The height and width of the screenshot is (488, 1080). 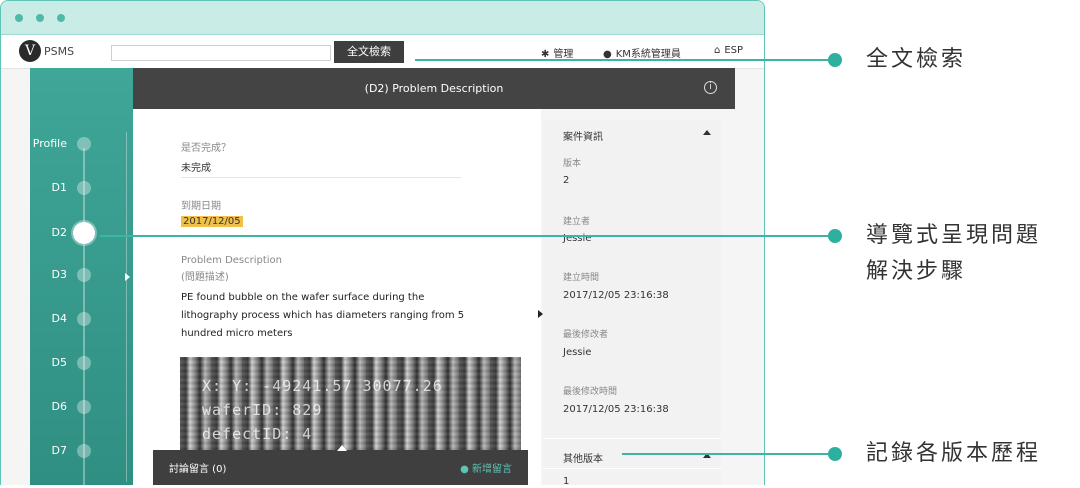 What do you see at coordinates (557, 52) in the screenshot?
I see `manage-link: ✱ 管理` at bounding box center [557, 52].